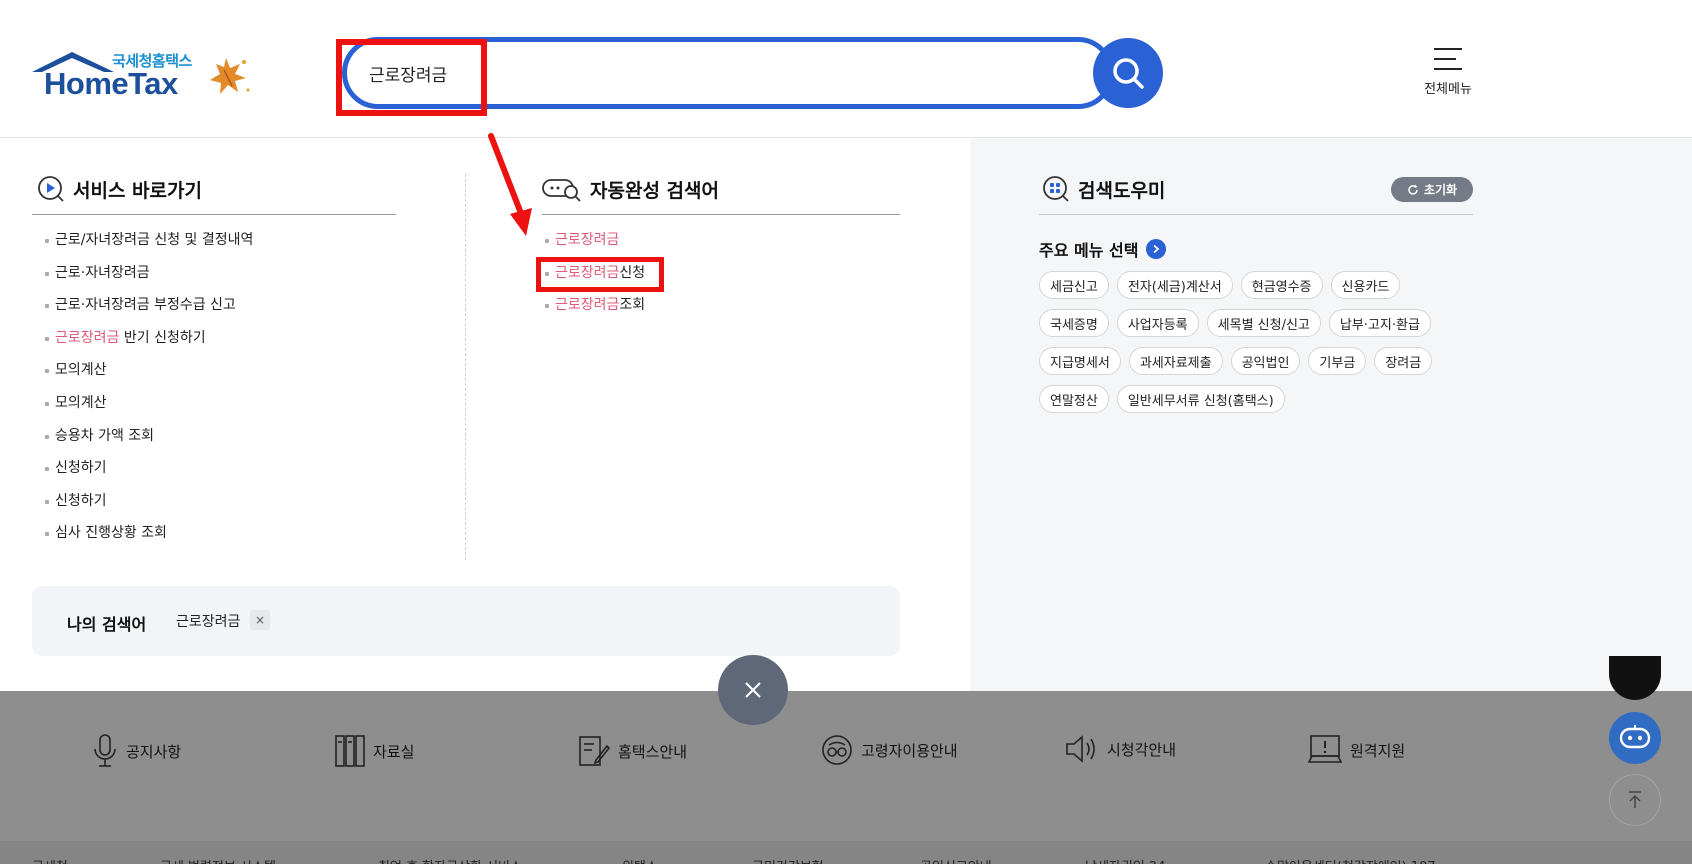 The height and width of the screenshot is (864, 1692). What do you see at coordinates (50, 860) in the screenshot?
I see `footer-link: 국세청` at bounding box center [50, 860].